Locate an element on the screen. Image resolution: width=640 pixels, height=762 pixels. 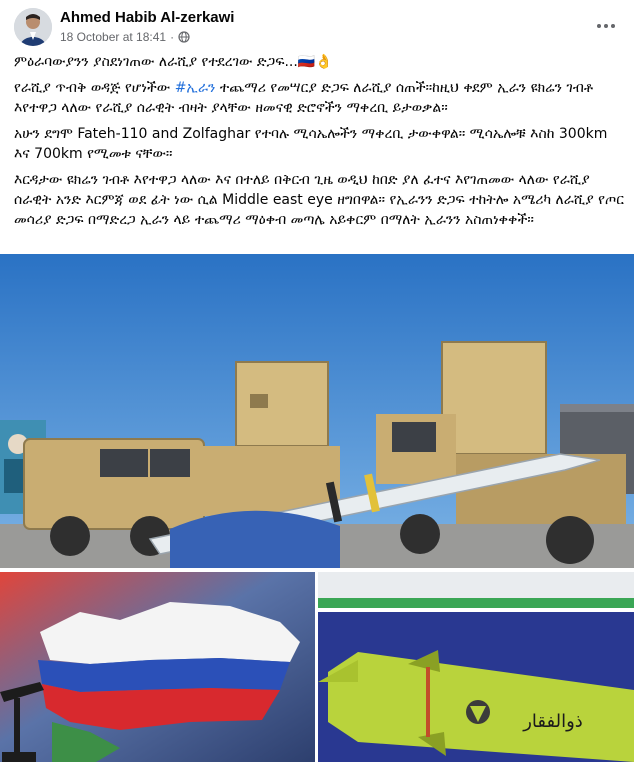
hashtag-link: #ኢራን is located at coordinates (195, 88).